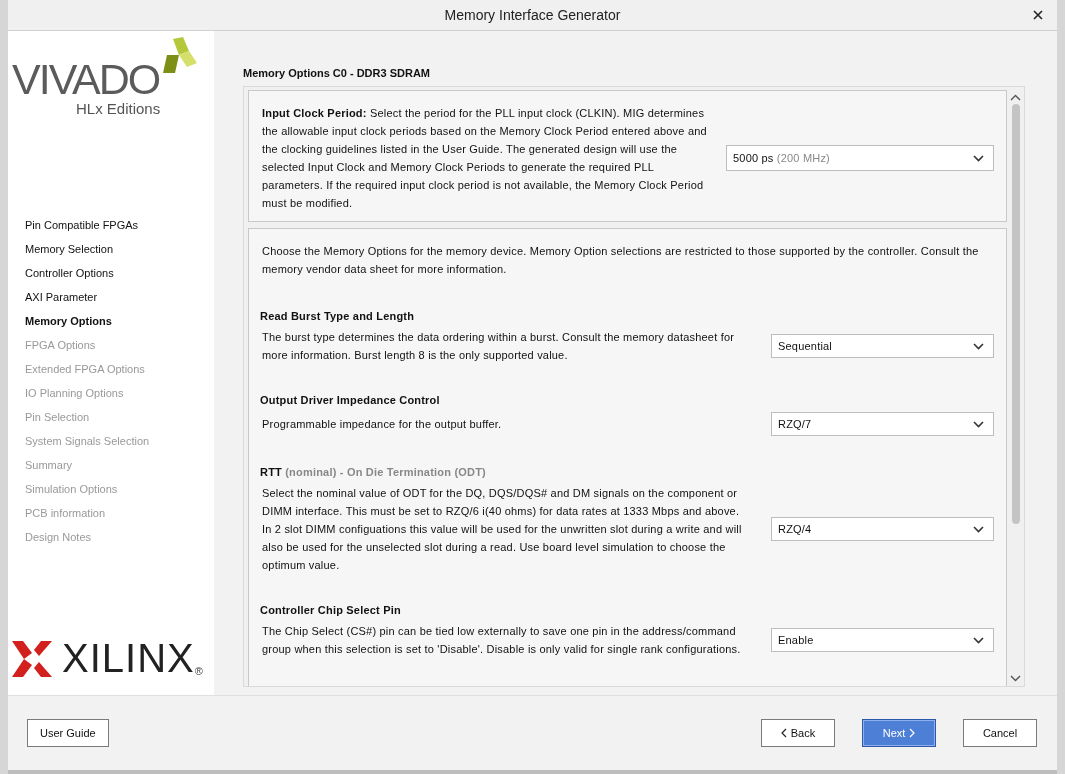 This screenshot has width=1065, height=774. Describe the element at coordinates (338, 316) in the screenshot. I see `section-title: Read Burst Type and Length` at that location.